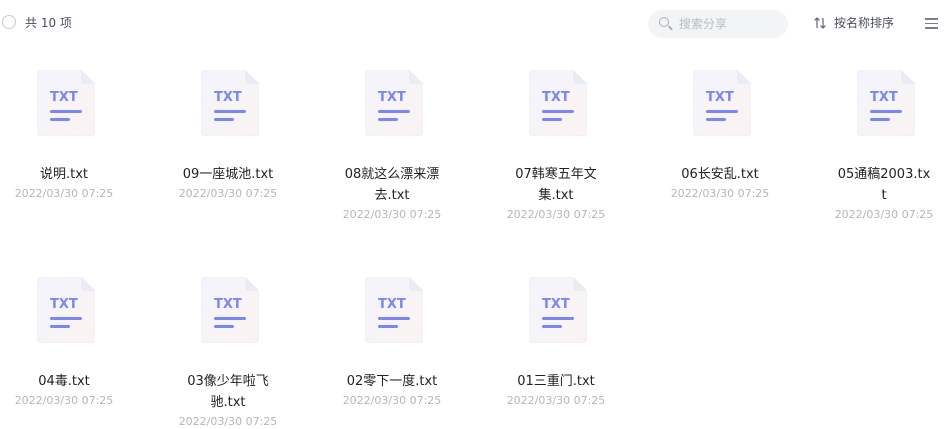  Describe the element at coordinates (392, 381) in the screenshot. I see `file-name: 02零下一度.txt` at that location.